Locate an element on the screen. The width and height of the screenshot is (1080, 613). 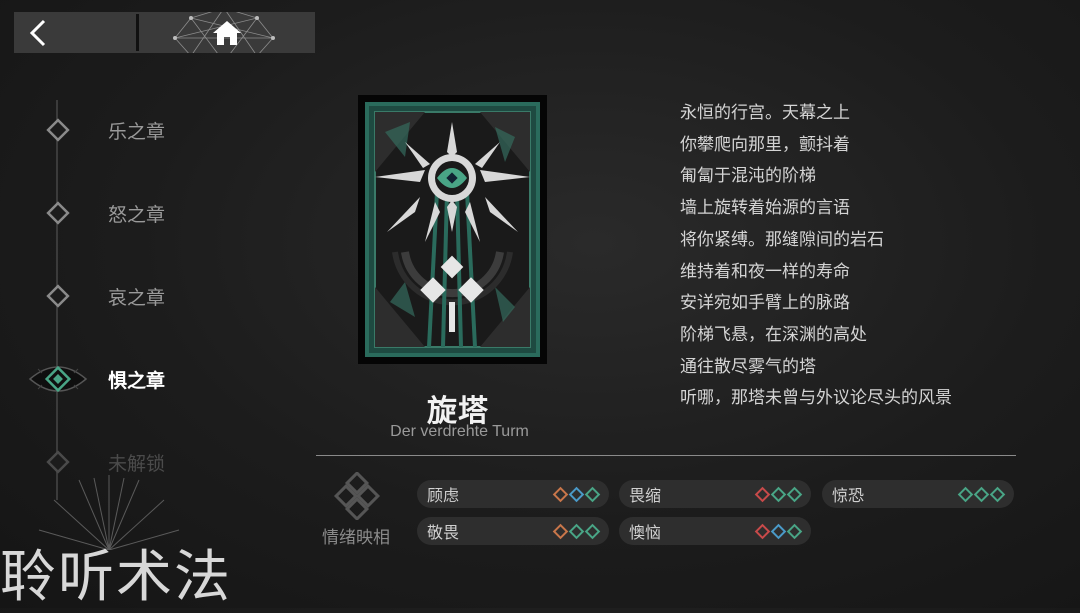
watermark-text: 聆听术法 is located at coordinates (116, 577).